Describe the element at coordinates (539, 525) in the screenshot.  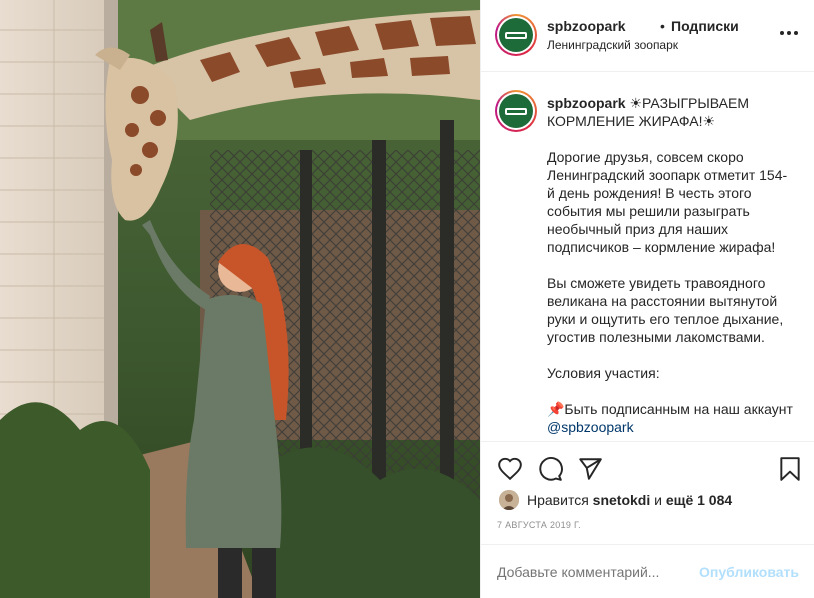
I see `post-date: 7 АВГУСТА 2019 Г.` at that location.